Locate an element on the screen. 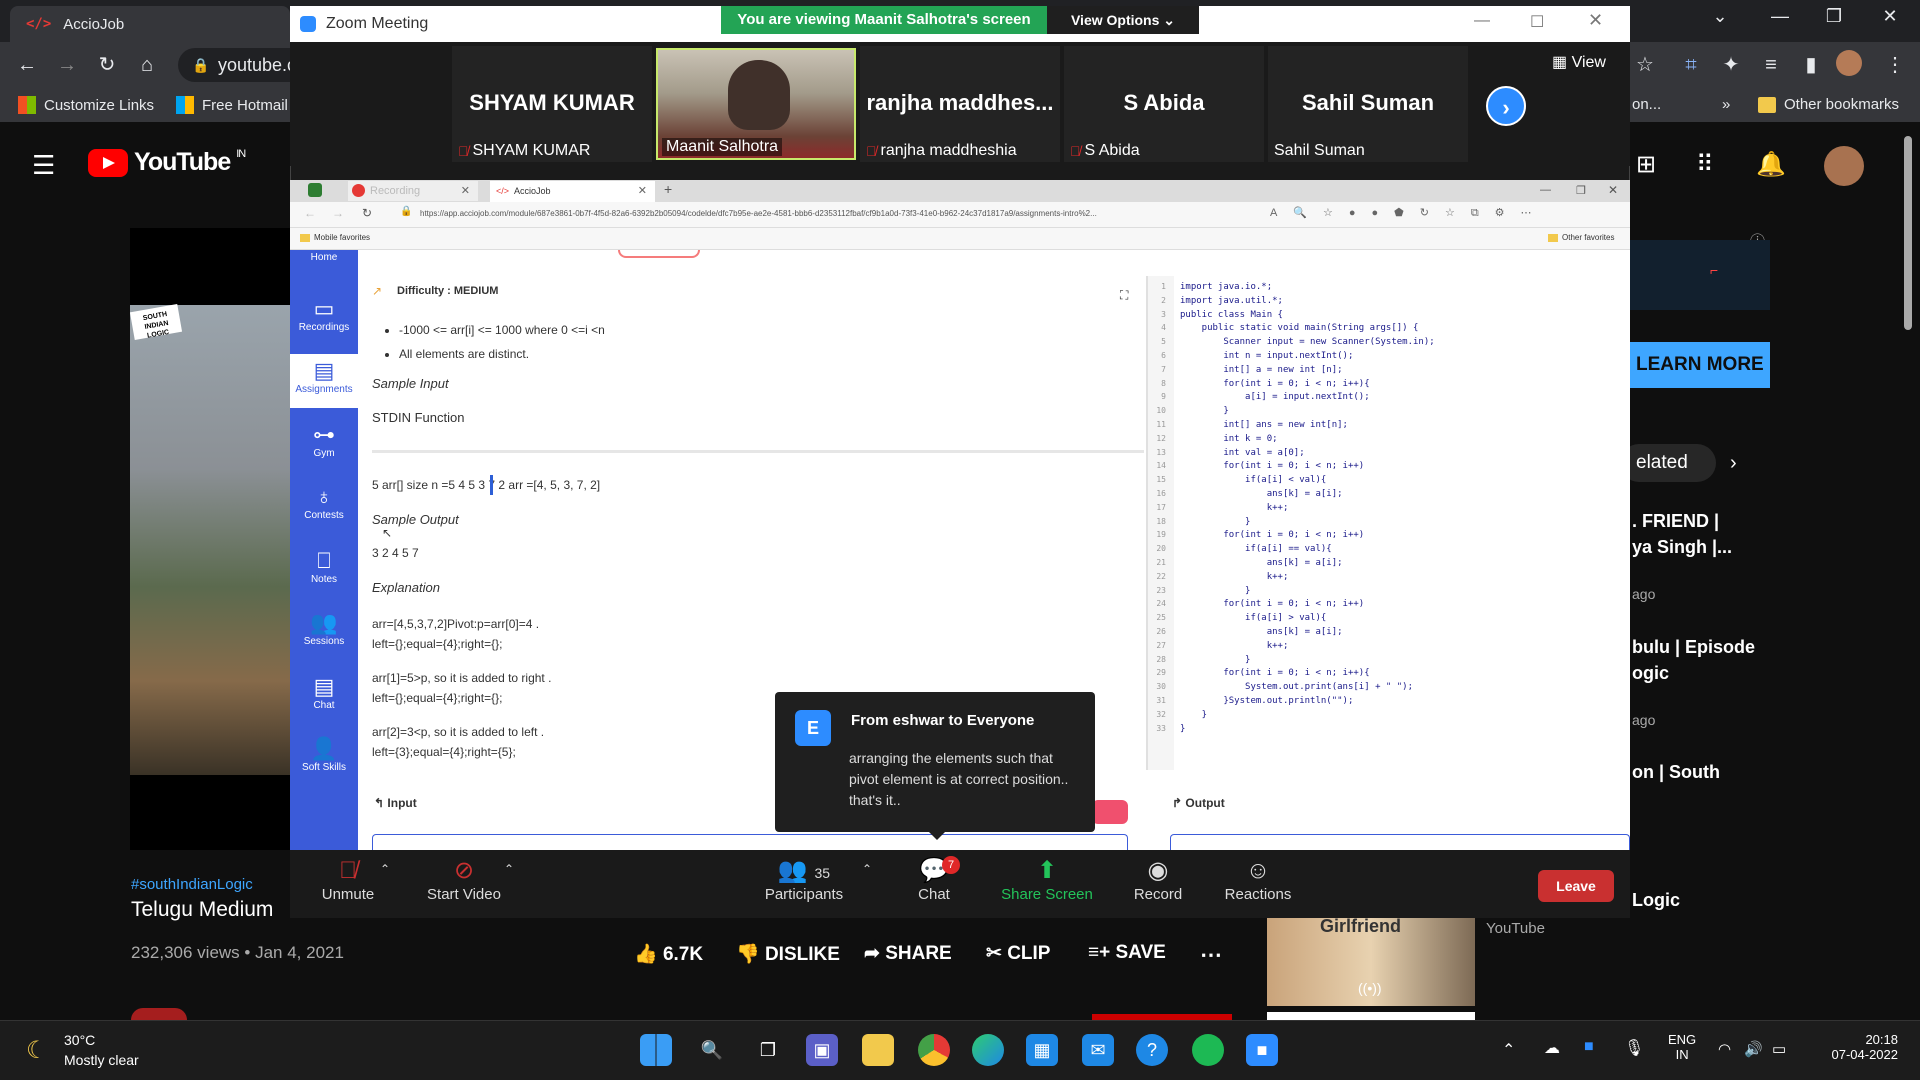 The width and height of the screenshot is (1920, 1080). reactions-button: ☺ Reactions is located at coordinates (1258, 879).